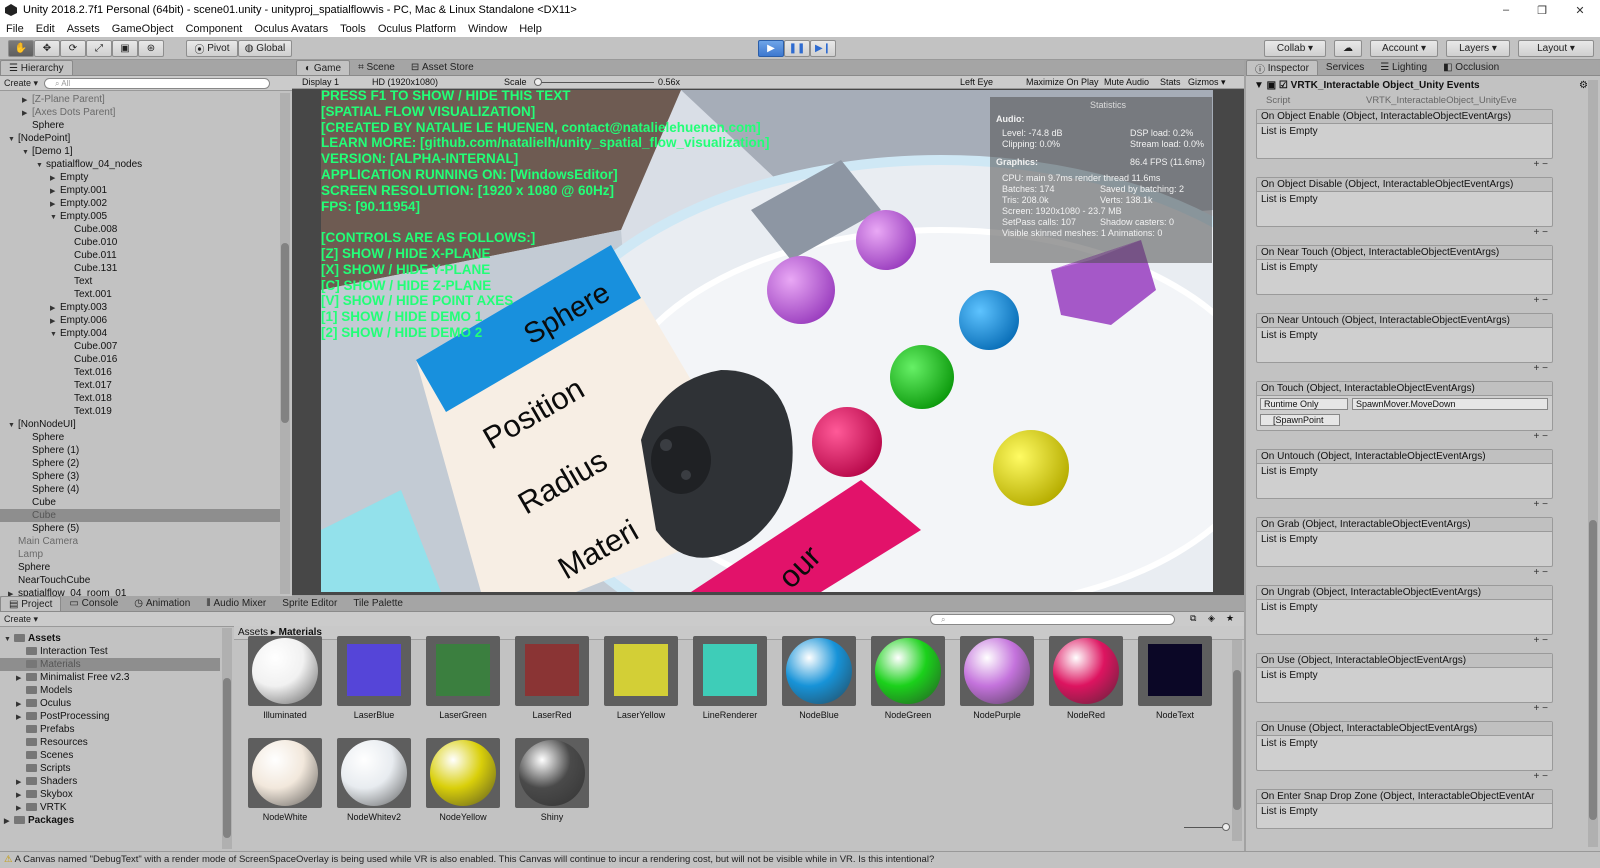  I want to click on hierarchy-item: Text.019, so click(140, 411).